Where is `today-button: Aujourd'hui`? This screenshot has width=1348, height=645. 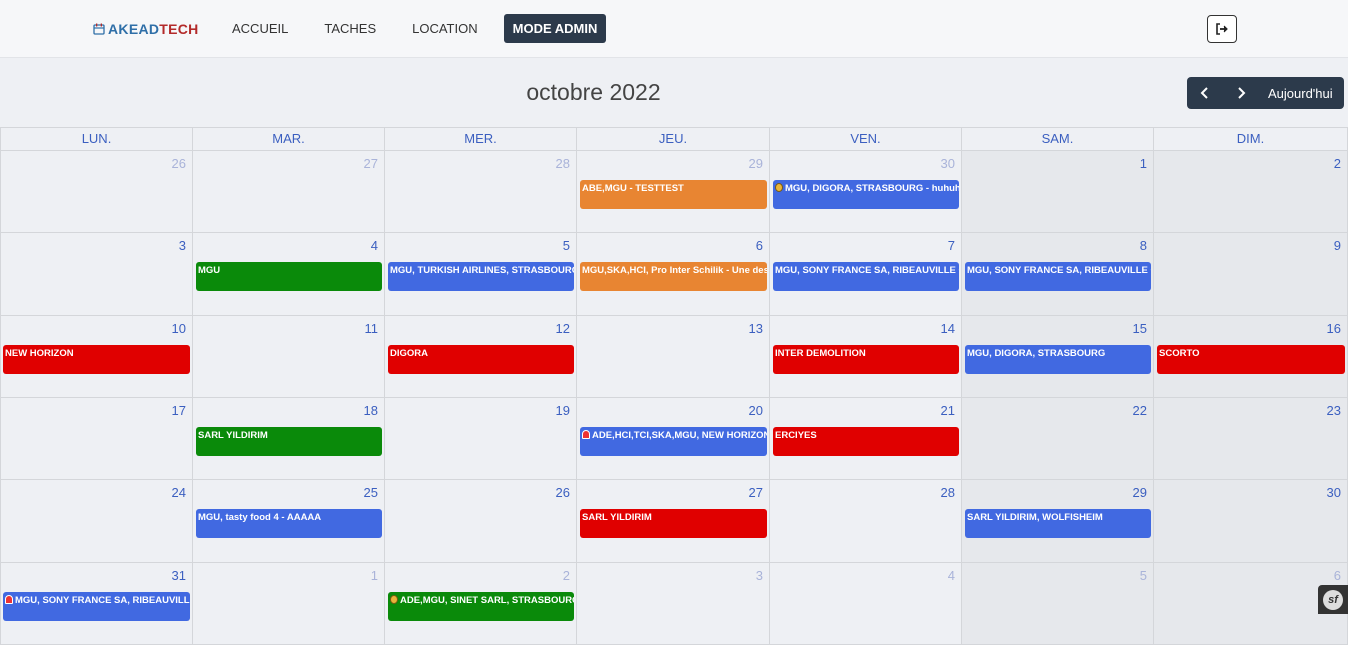 today-button: Aujourd'hui is located at coordinates (1296, 93).